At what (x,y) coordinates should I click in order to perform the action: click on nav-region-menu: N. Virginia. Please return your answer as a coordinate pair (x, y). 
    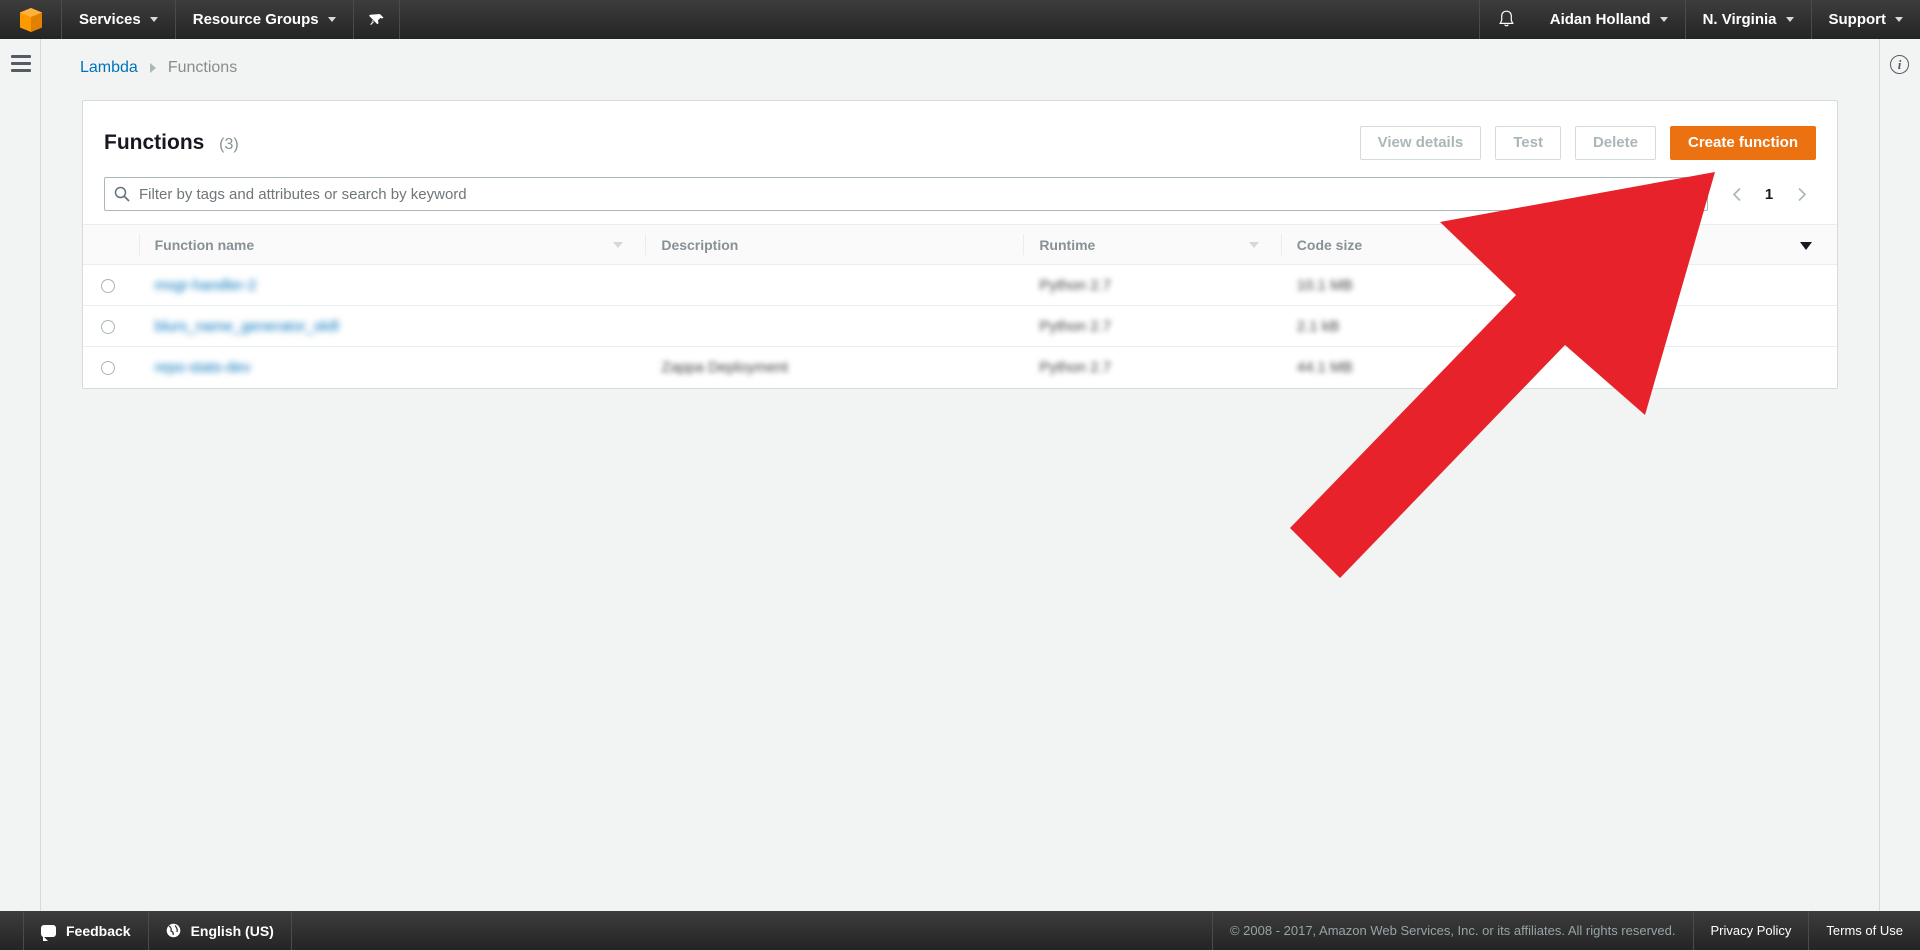
    Looking at the image, I should click on (1749, 19).